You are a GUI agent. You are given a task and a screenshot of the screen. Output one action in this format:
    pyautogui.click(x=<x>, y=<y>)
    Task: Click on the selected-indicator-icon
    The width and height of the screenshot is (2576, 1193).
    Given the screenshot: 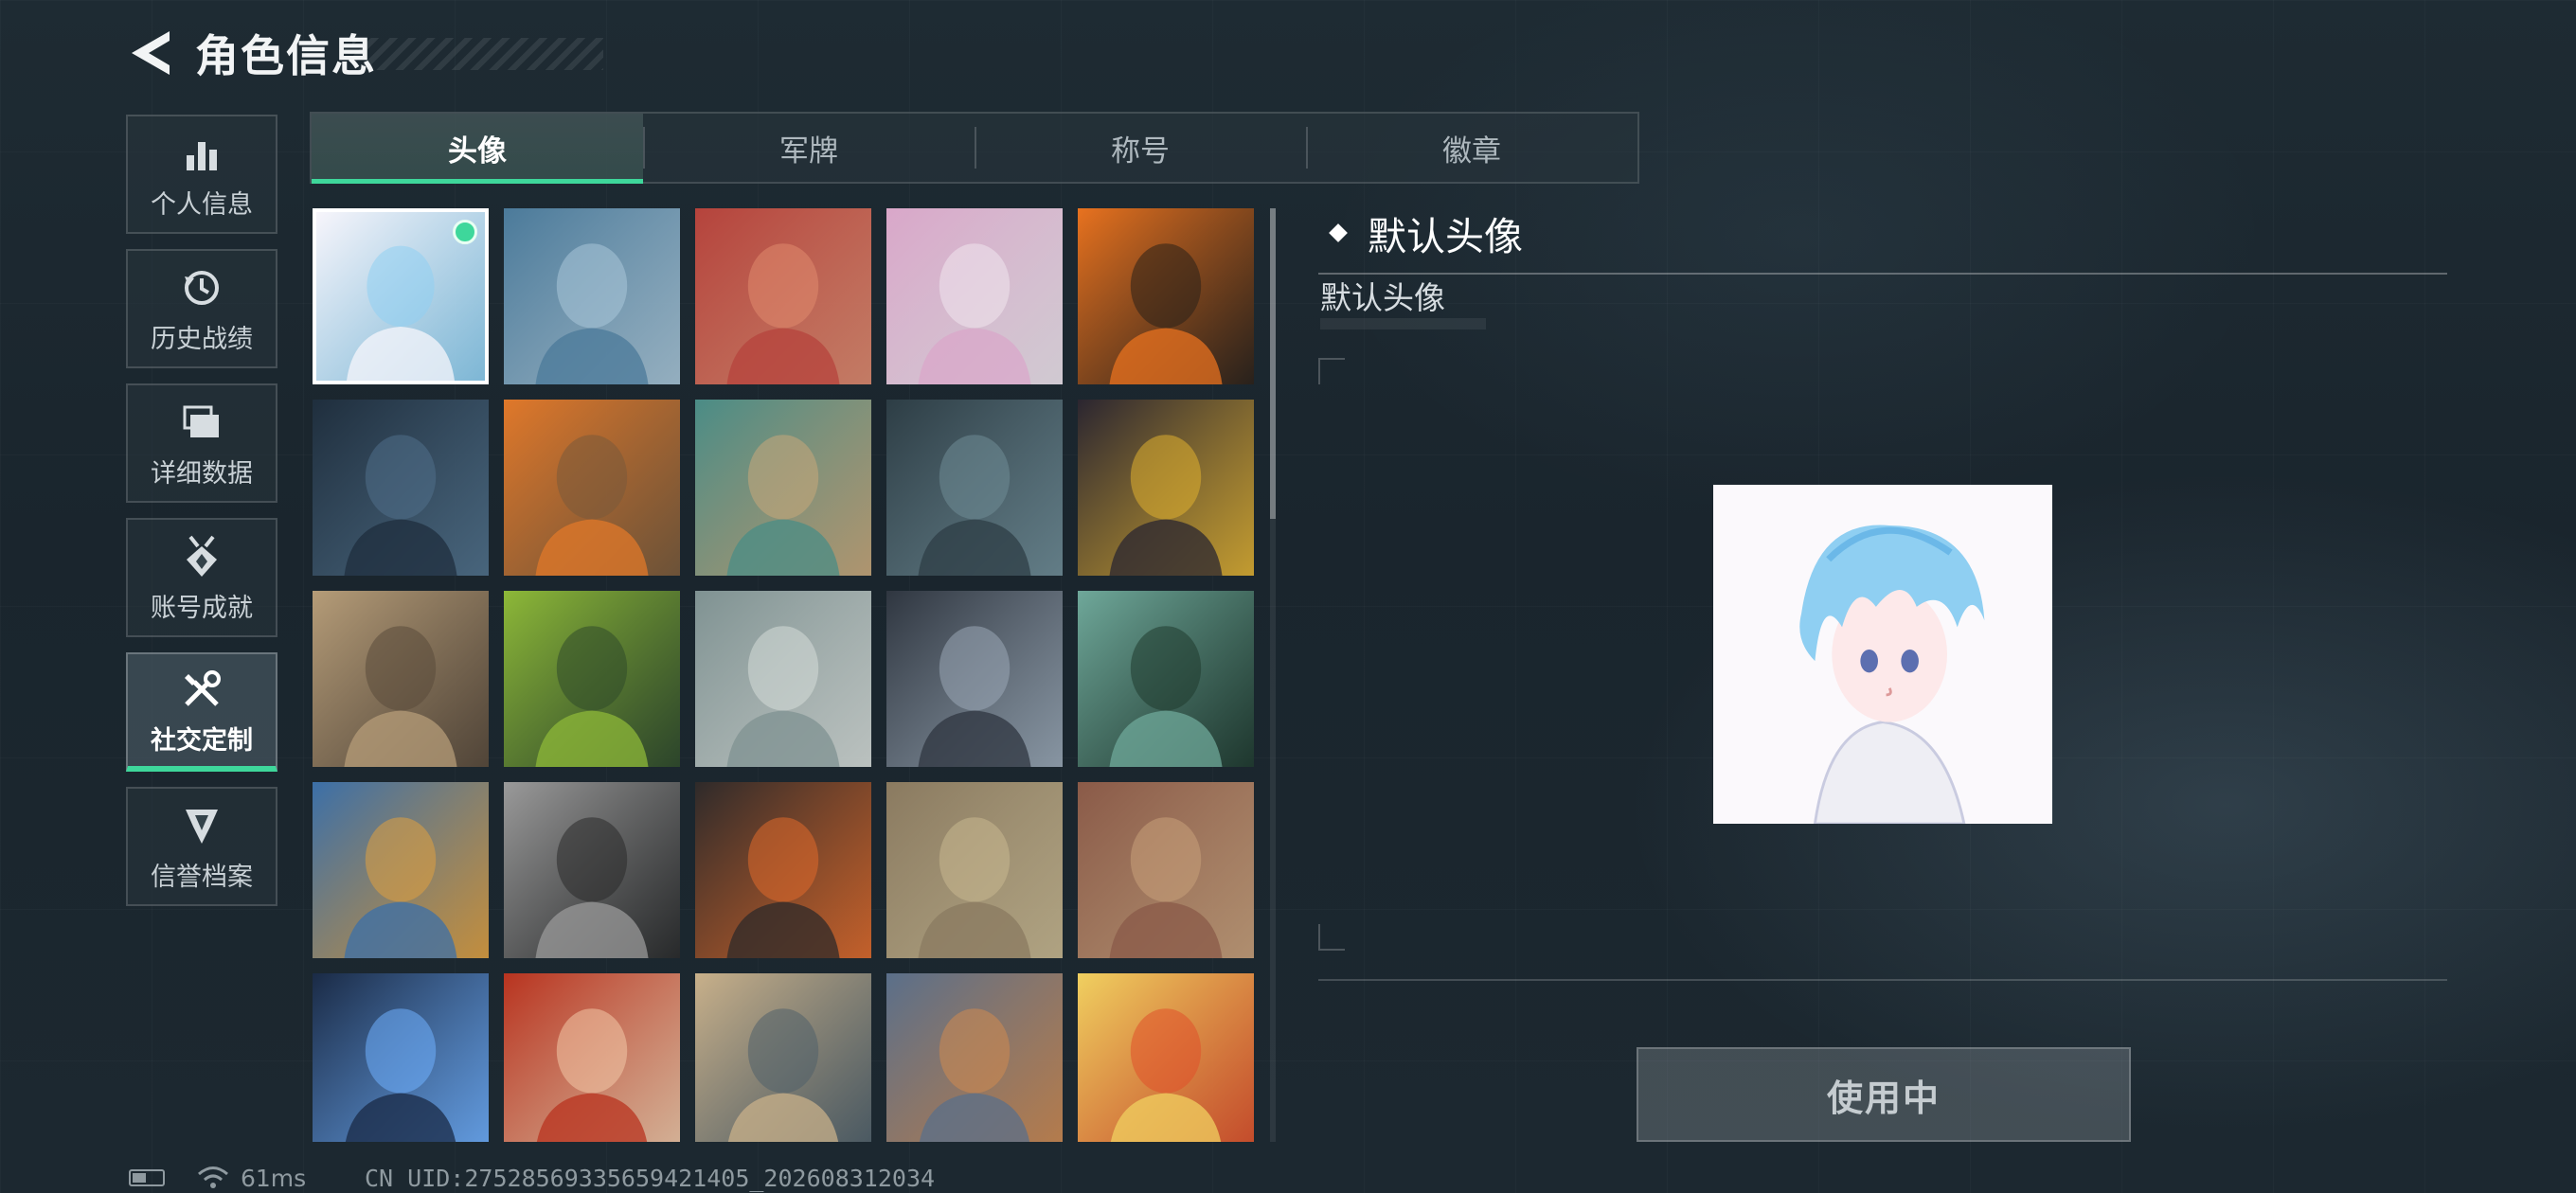 What is the action you would take?
    pyautogui.click(x=465, y=232)
    